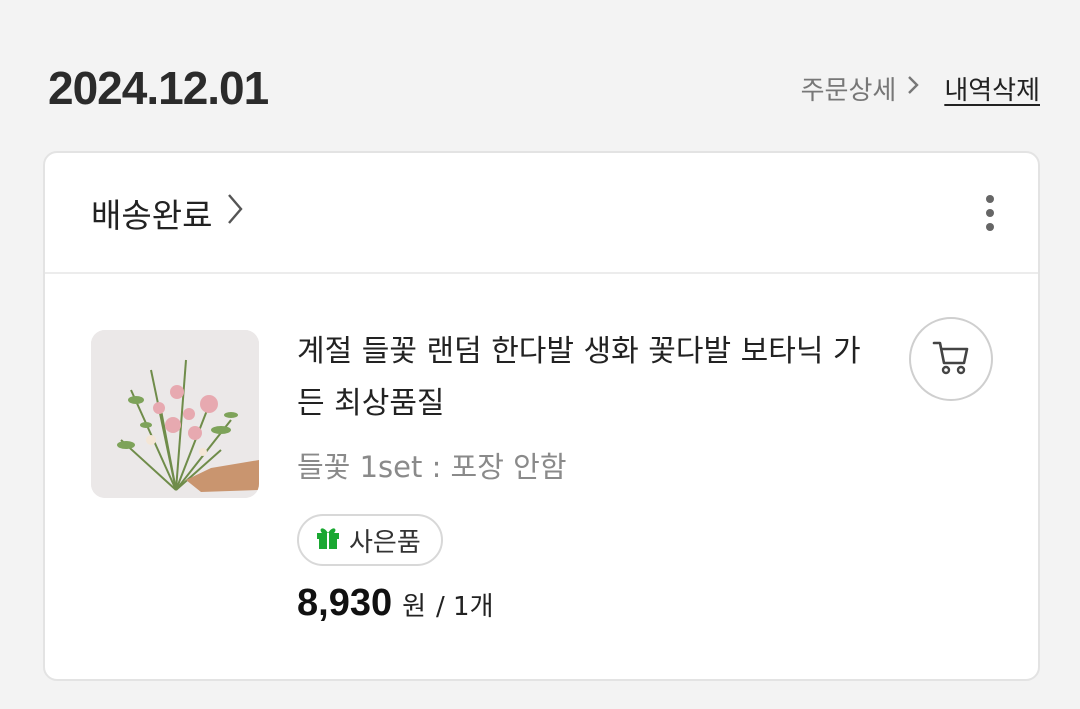 The width and height of the screenshot is (1080, 709). I want to click on product-name: 계절 들꽃 랜덤 한다발 생화 꽃다발 보타닉 가든 최상품질, so click(592, 378).